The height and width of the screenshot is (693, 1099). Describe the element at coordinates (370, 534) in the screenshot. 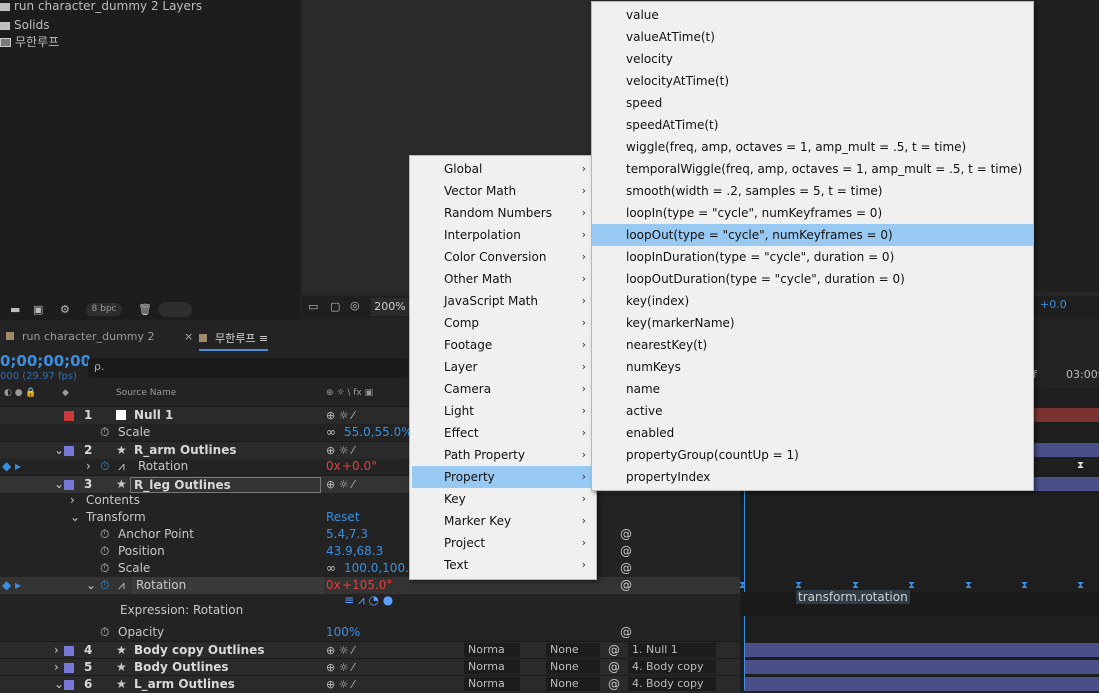

I see `property-row: ⏱ Anchor Point 5.4,7.3 @` at that location.